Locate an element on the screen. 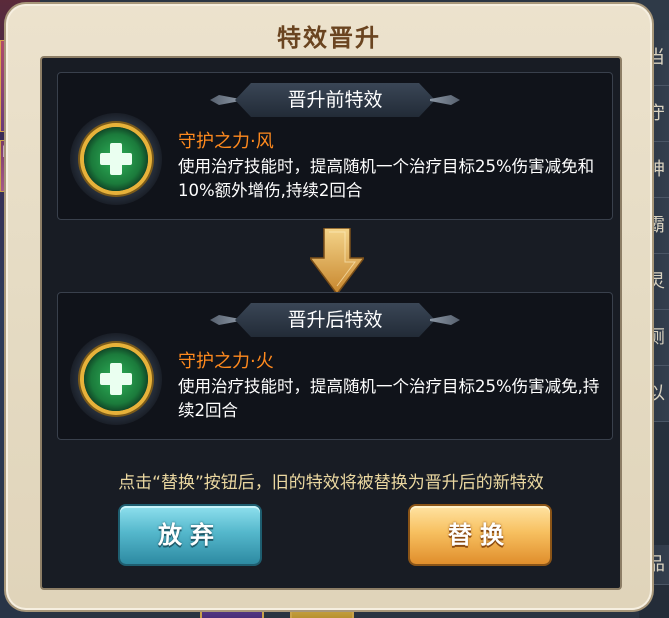 This screenshot has width=669, height=618. after-skill-name: 守护之力·火 is located at coordinates (226, 361).